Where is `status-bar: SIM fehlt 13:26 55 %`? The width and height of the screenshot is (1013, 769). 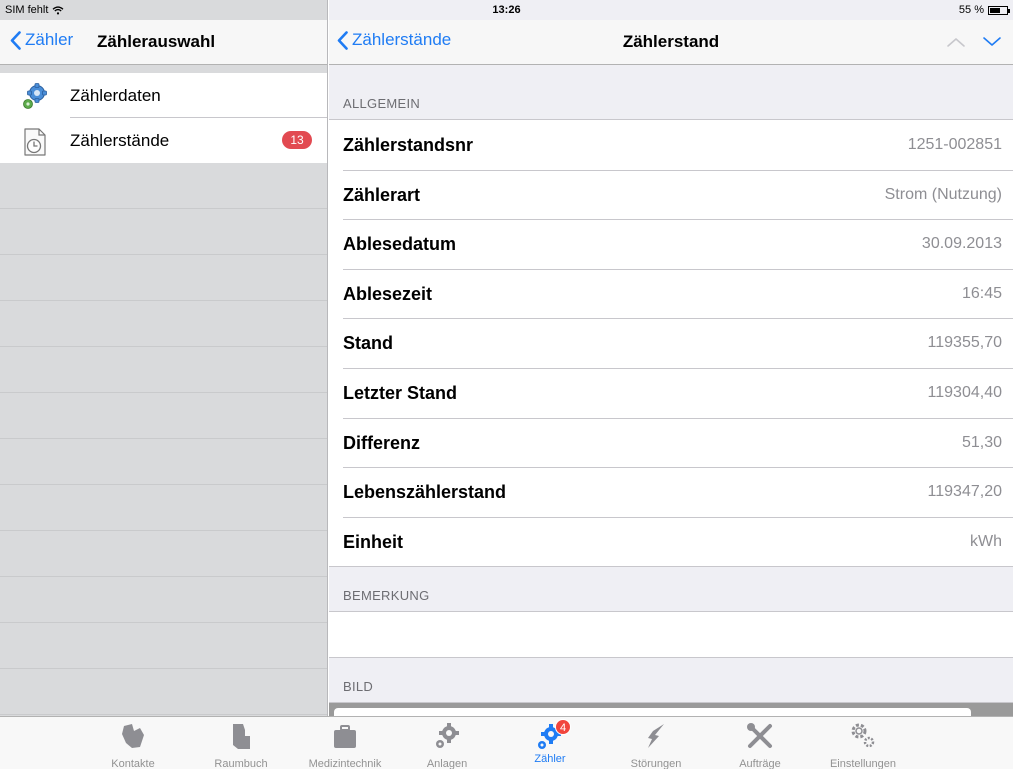 status-bar: SIM fehlt 13:26 55 % is located at coordinates (506, 10).